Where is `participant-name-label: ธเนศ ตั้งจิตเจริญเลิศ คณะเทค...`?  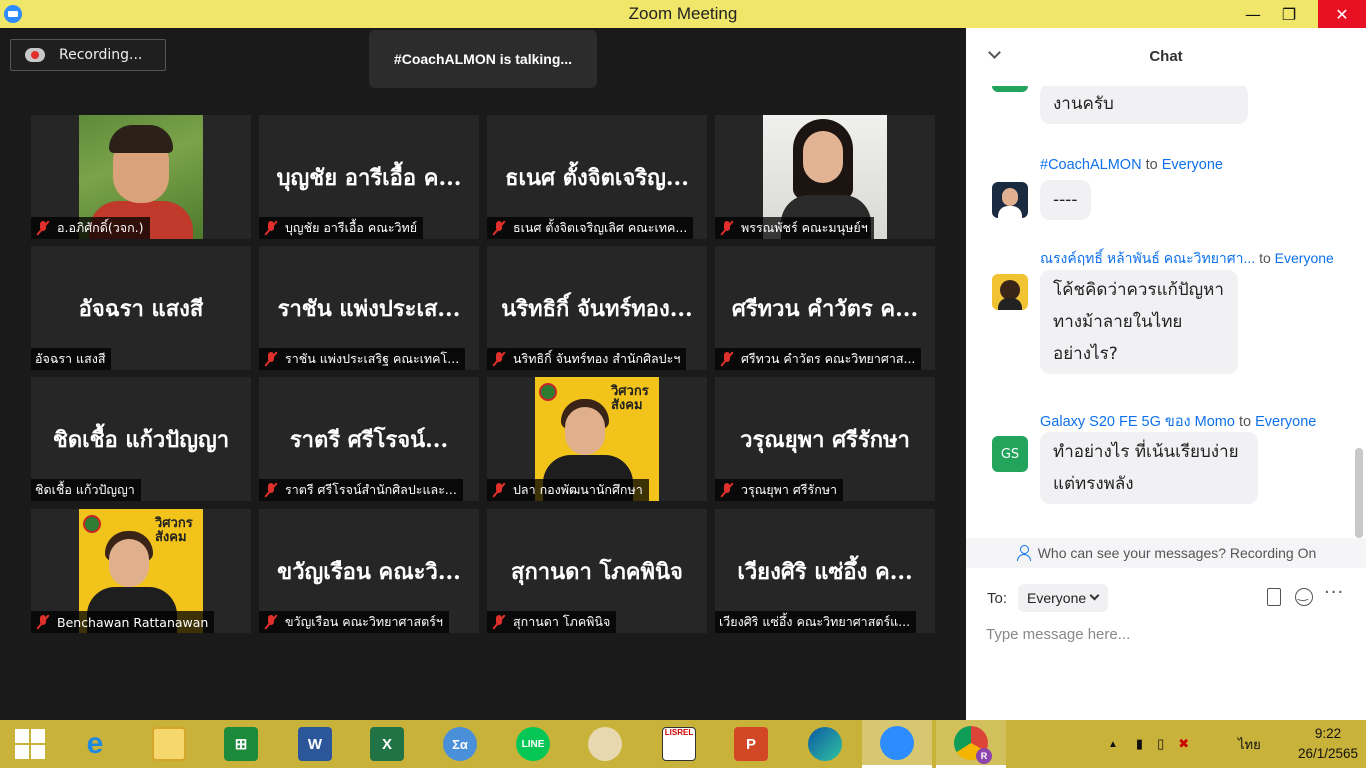 participant-name-label: ธเนศ ตั้งจิตเจริญเลิศ คณะเทค... is located at coordinates (590, 228).